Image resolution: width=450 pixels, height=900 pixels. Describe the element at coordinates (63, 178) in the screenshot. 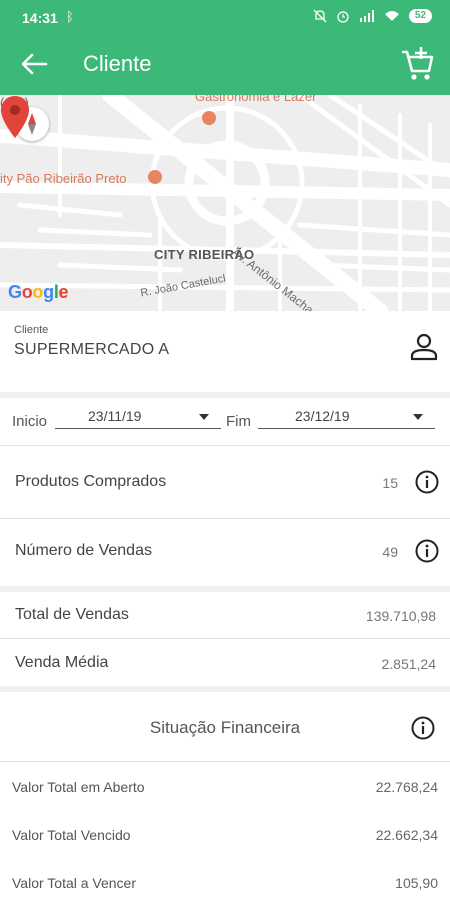

I see `map-label-poi-left: ity Pão Ribeirão Preto` at that location.